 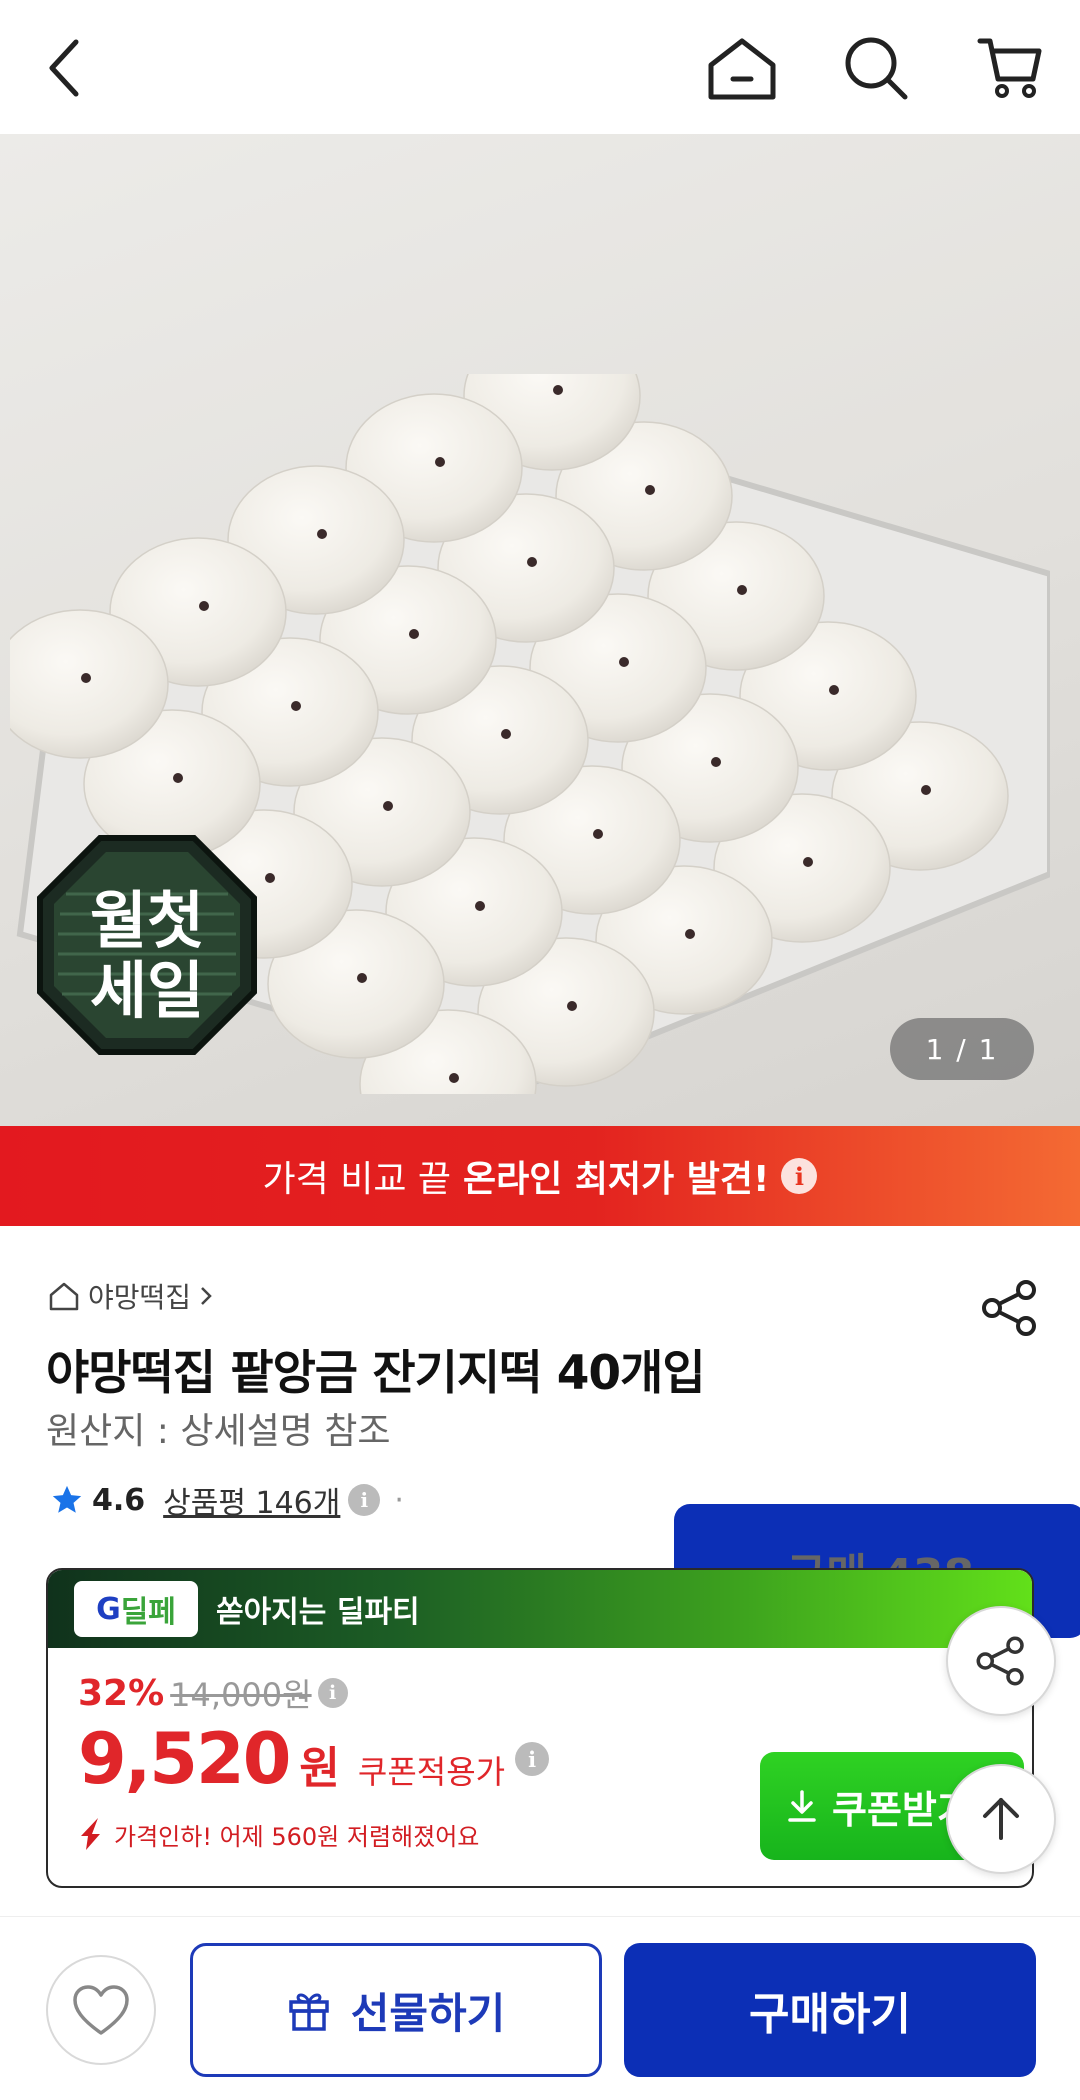 I want to click on bottom-action-bar: 선물하기 구매하기, so click(x=540, y=2008).